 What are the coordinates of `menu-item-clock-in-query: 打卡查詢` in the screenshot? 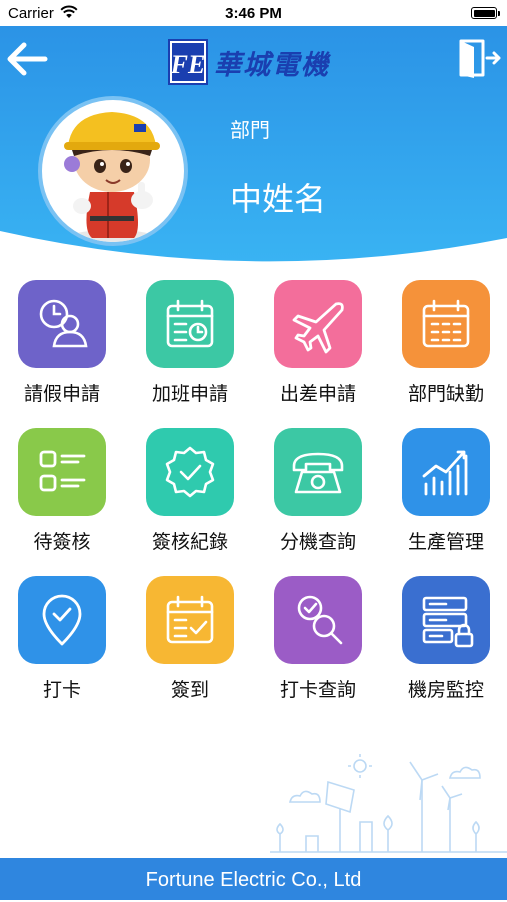 It's located at (318, 646).